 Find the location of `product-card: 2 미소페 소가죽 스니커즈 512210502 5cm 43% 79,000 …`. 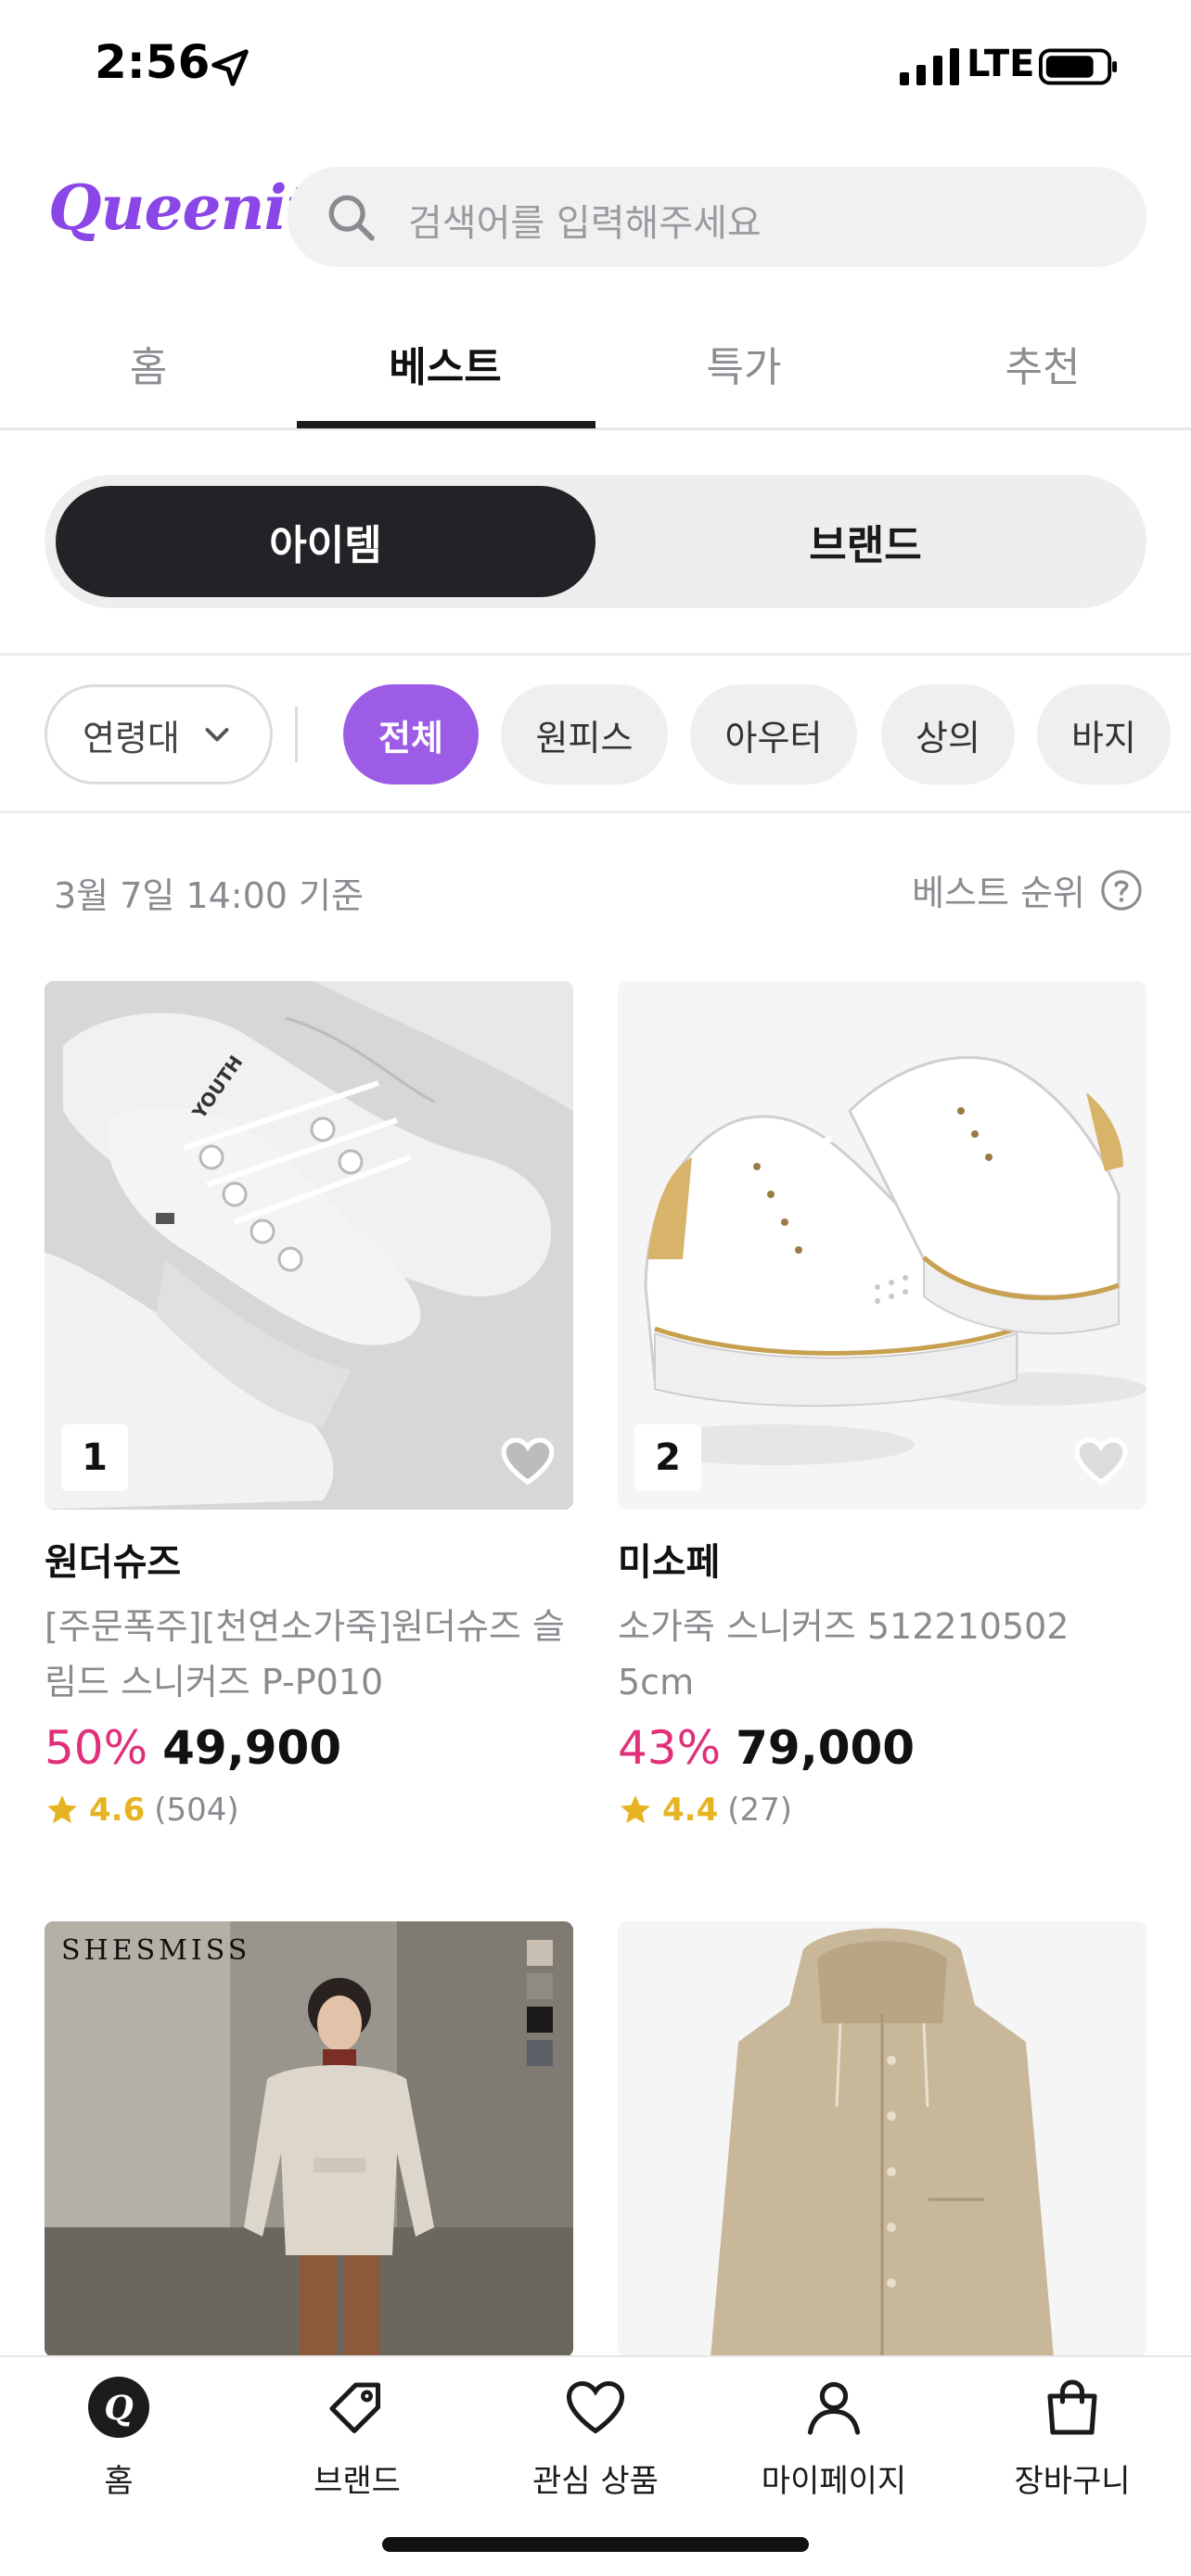

product-card: 2 미소페 소가죽 스니커즈 512210502 5cm 43% 79,000 … is located at coordinates (882, 1405).